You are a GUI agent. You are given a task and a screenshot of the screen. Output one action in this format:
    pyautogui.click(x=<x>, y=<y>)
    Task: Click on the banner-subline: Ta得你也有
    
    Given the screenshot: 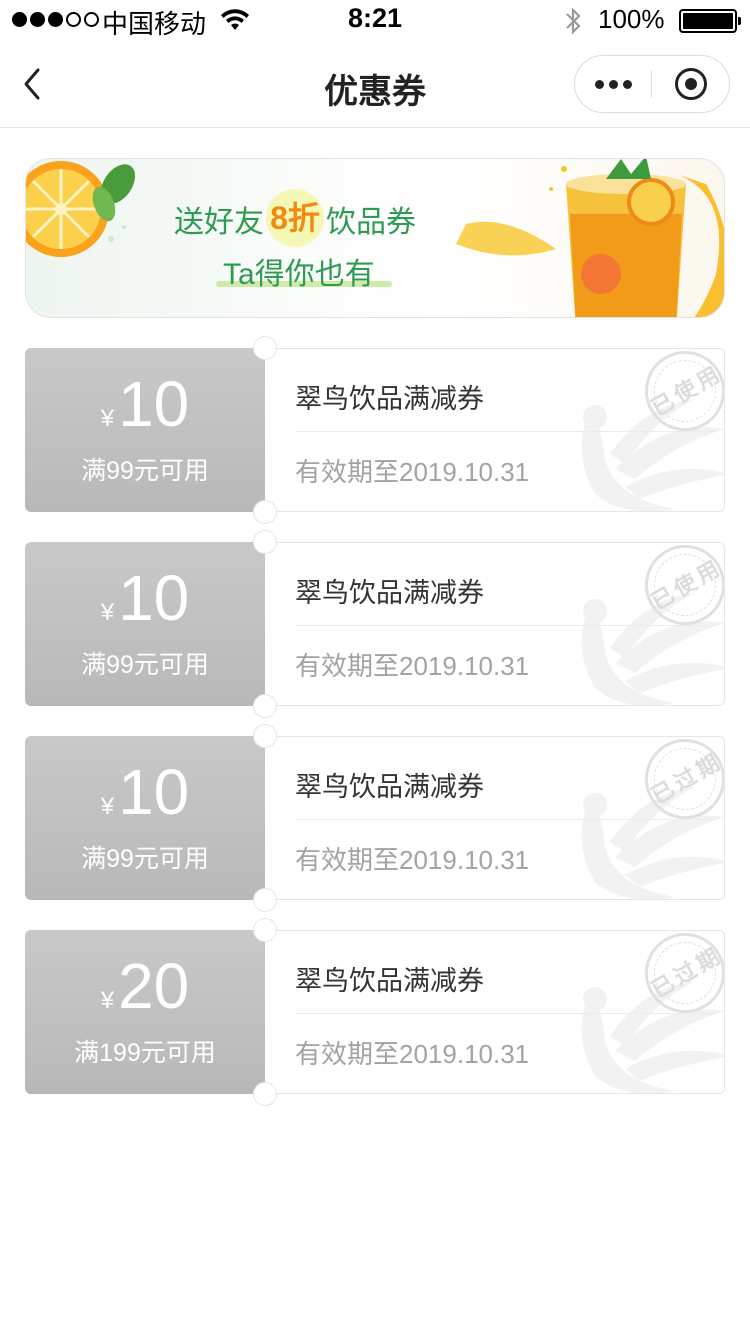 What is the action you would take?
    pyautogui.click(x=299, y=274)
    